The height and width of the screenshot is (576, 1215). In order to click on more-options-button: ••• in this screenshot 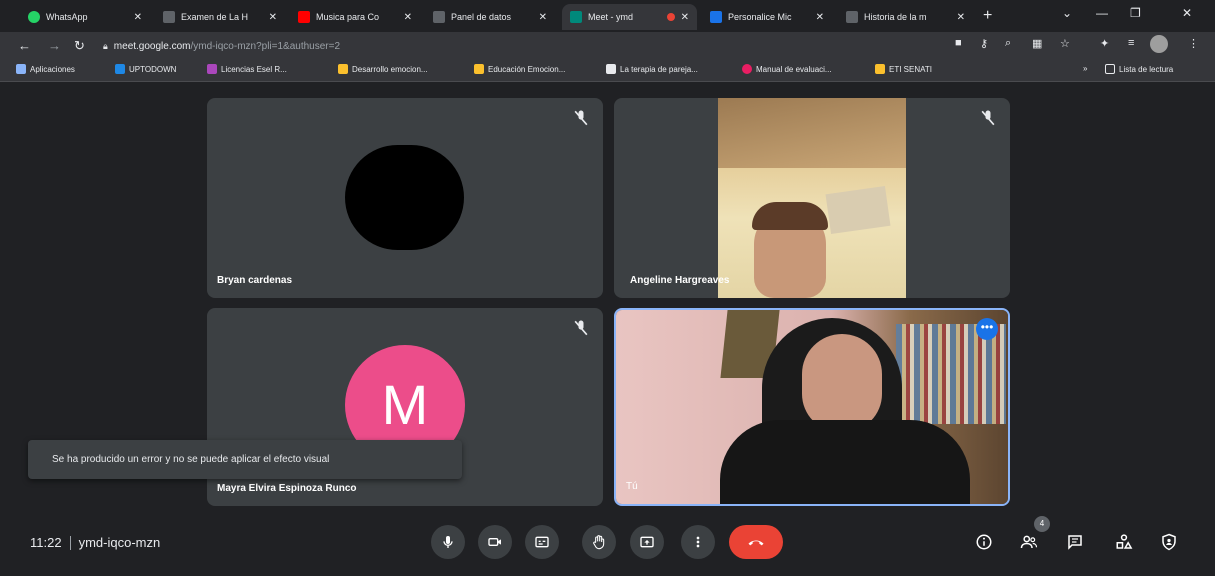, I will do `click(987, 329)`.